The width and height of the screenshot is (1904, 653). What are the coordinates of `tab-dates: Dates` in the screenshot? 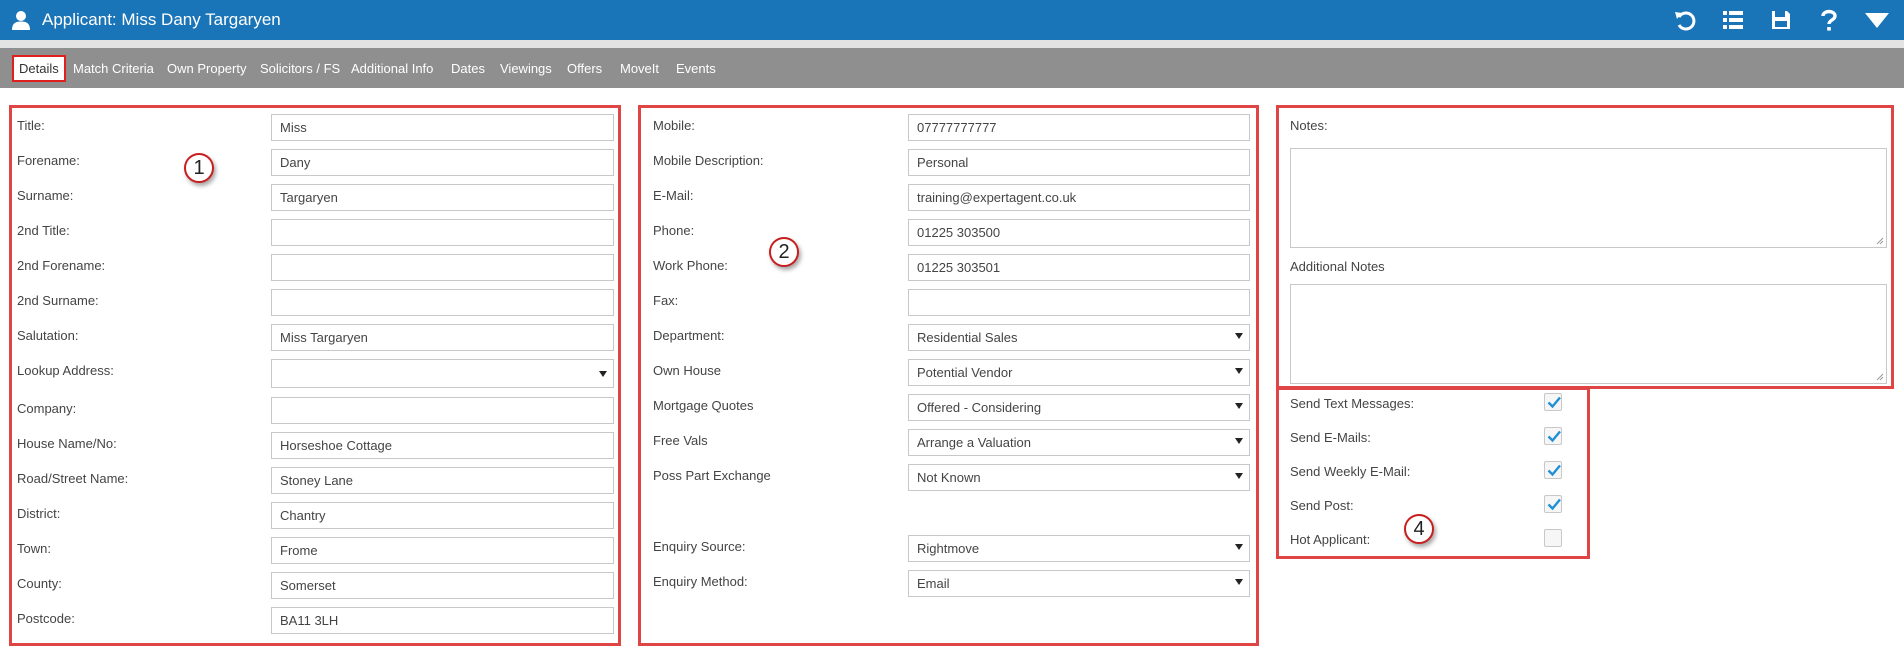 It's located at (468, 68).